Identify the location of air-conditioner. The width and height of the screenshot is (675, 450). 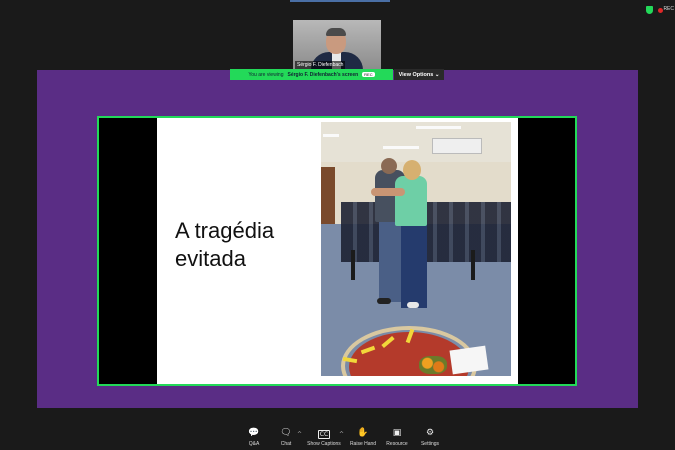
(457, 146).